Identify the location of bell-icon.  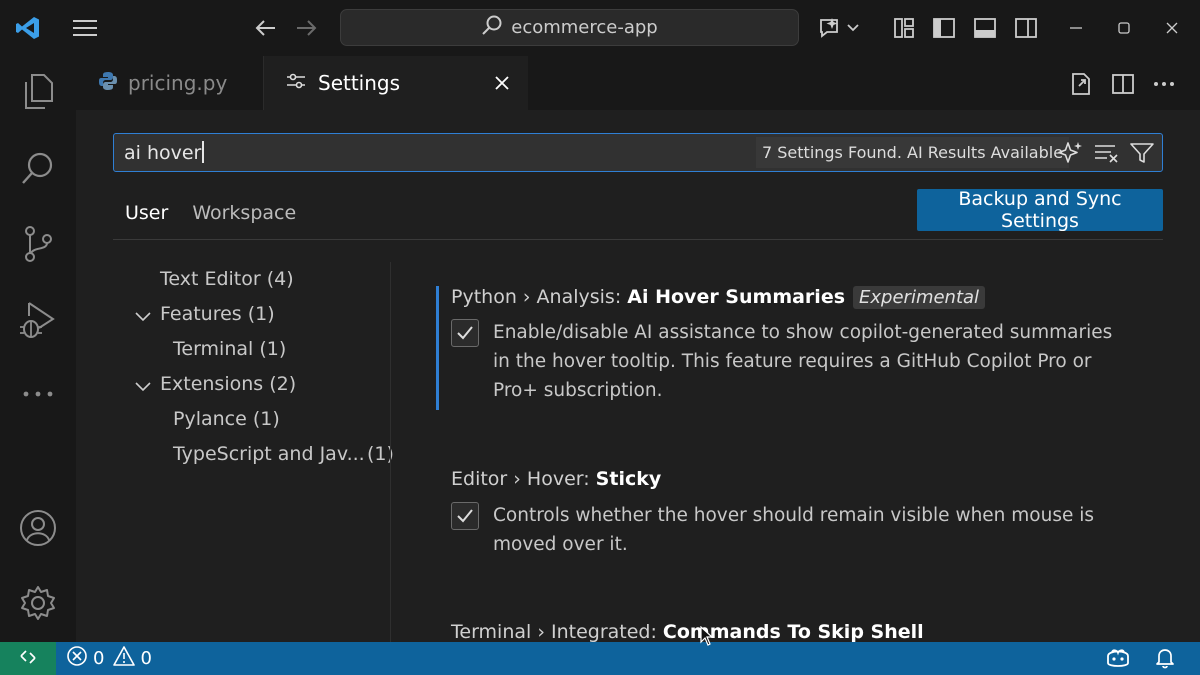
(1165, 660).